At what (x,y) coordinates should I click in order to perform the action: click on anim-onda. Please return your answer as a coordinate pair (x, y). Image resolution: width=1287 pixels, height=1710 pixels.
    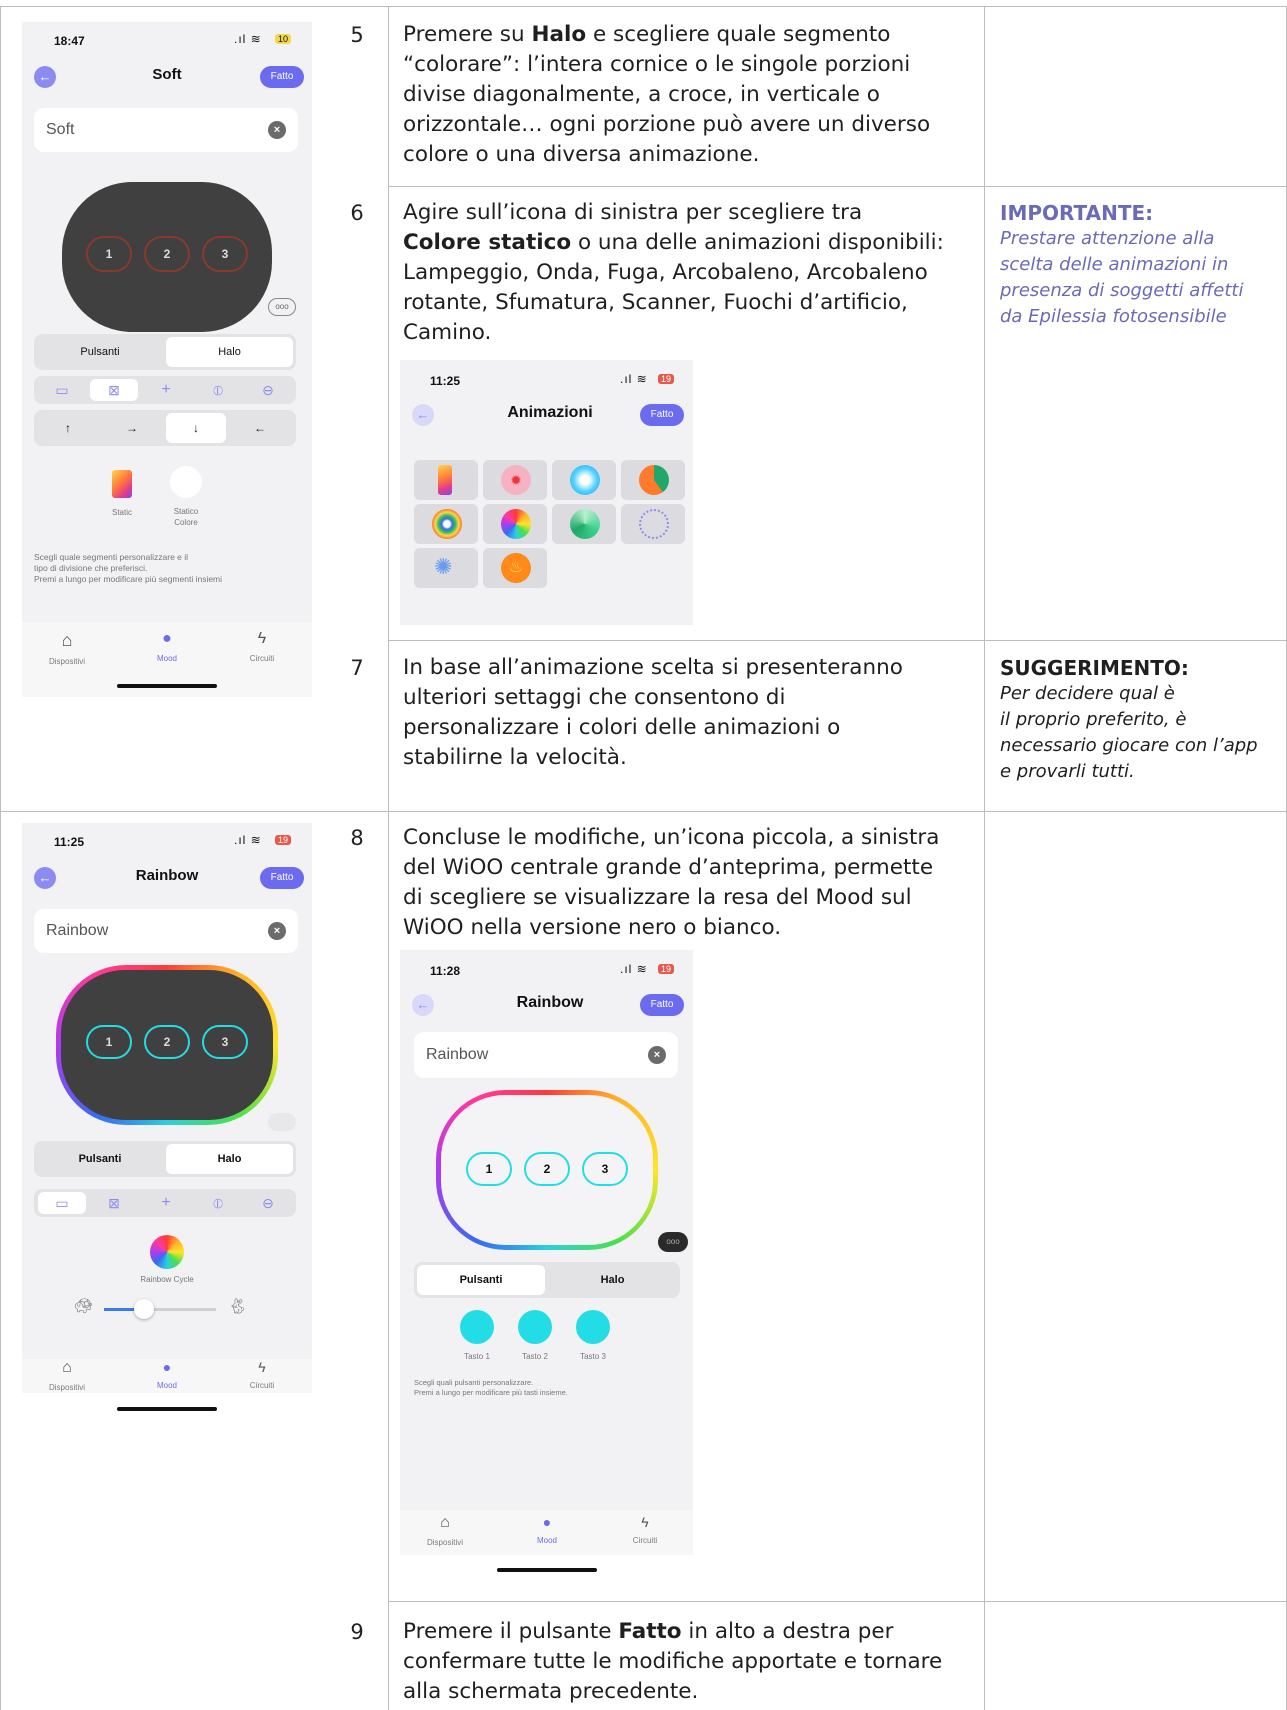
    Looking at the image, I should click on (584, 480).